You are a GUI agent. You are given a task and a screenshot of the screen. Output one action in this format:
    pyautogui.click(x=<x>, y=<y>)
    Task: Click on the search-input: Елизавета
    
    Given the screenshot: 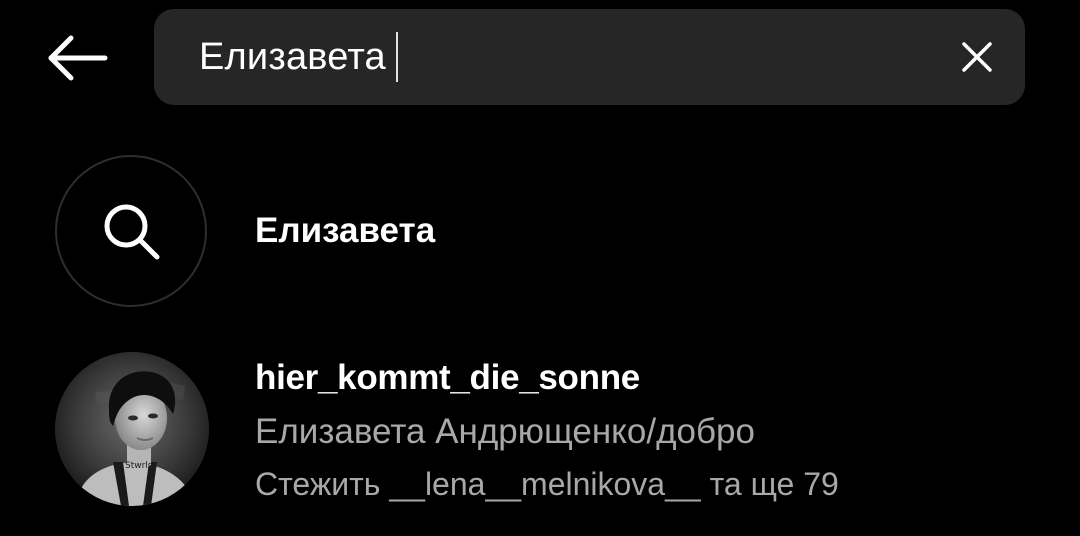 What is the action you would take?
    pyautogui.click(x=298, y=57)
    